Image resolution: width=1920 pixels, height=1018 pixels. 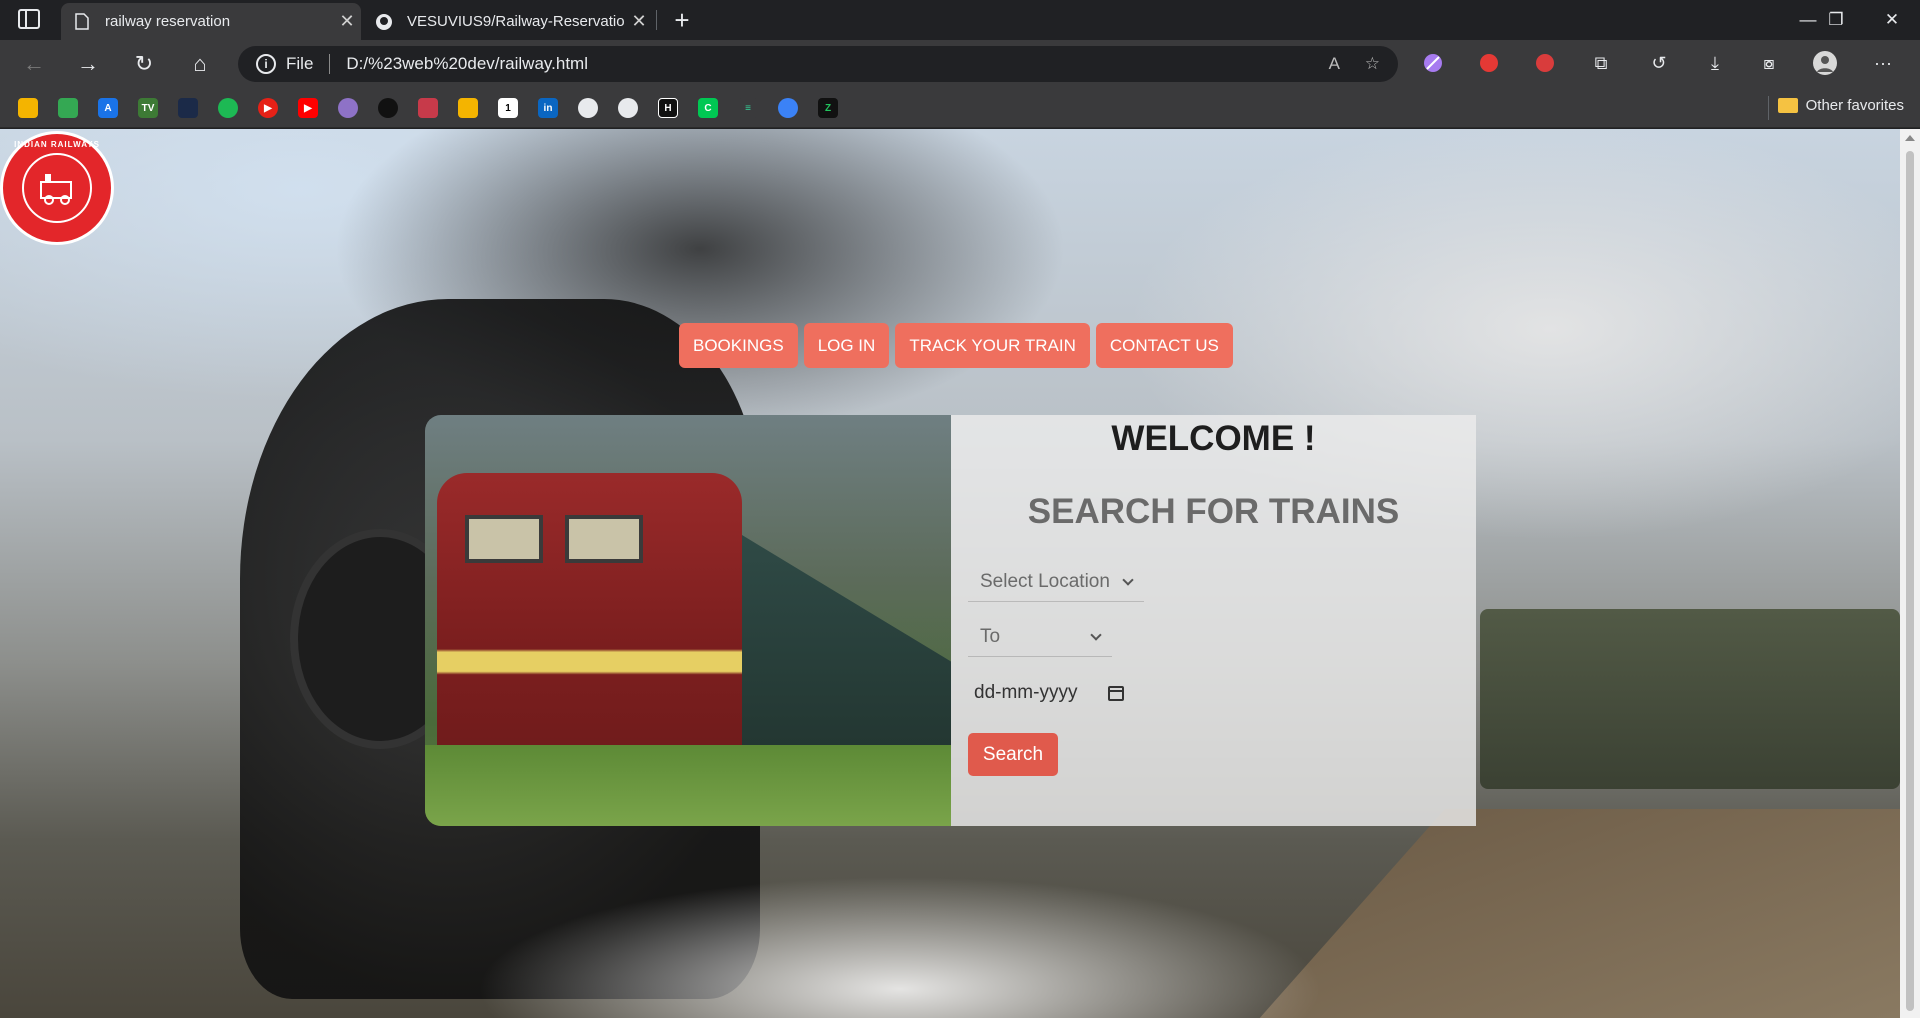 What do you see at coordinates (108, 108) in the screenshot?
I see `bookmark-translate-icon: A` at bounding box center [108, 108].